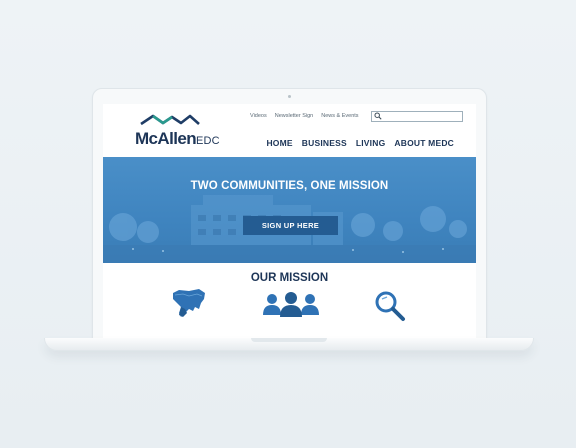 The height and width of the screenshot is (448, 576). Describe the element at coordinates (289, 96) in the screenshot. I see `camera-dot` at that location.